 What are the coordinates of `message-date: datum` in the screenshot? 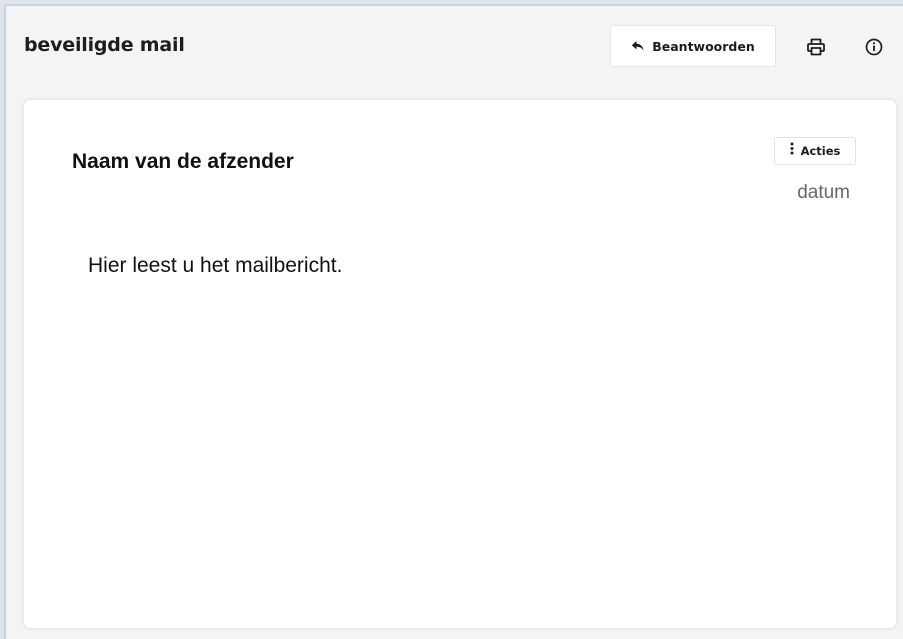 It's located at (823, 192).